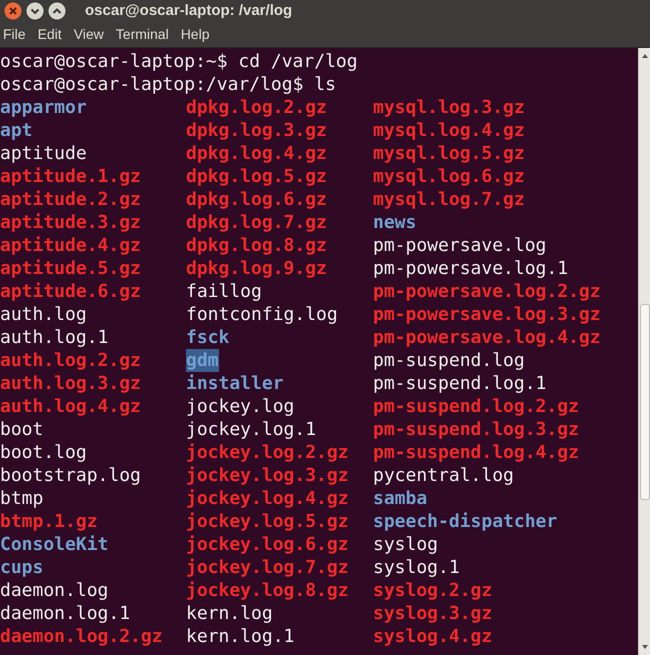 The image size is (650, 655). Describe the element at coordinates (298, 61) in the screenshot. I see `command: cd /var/log` at that location.